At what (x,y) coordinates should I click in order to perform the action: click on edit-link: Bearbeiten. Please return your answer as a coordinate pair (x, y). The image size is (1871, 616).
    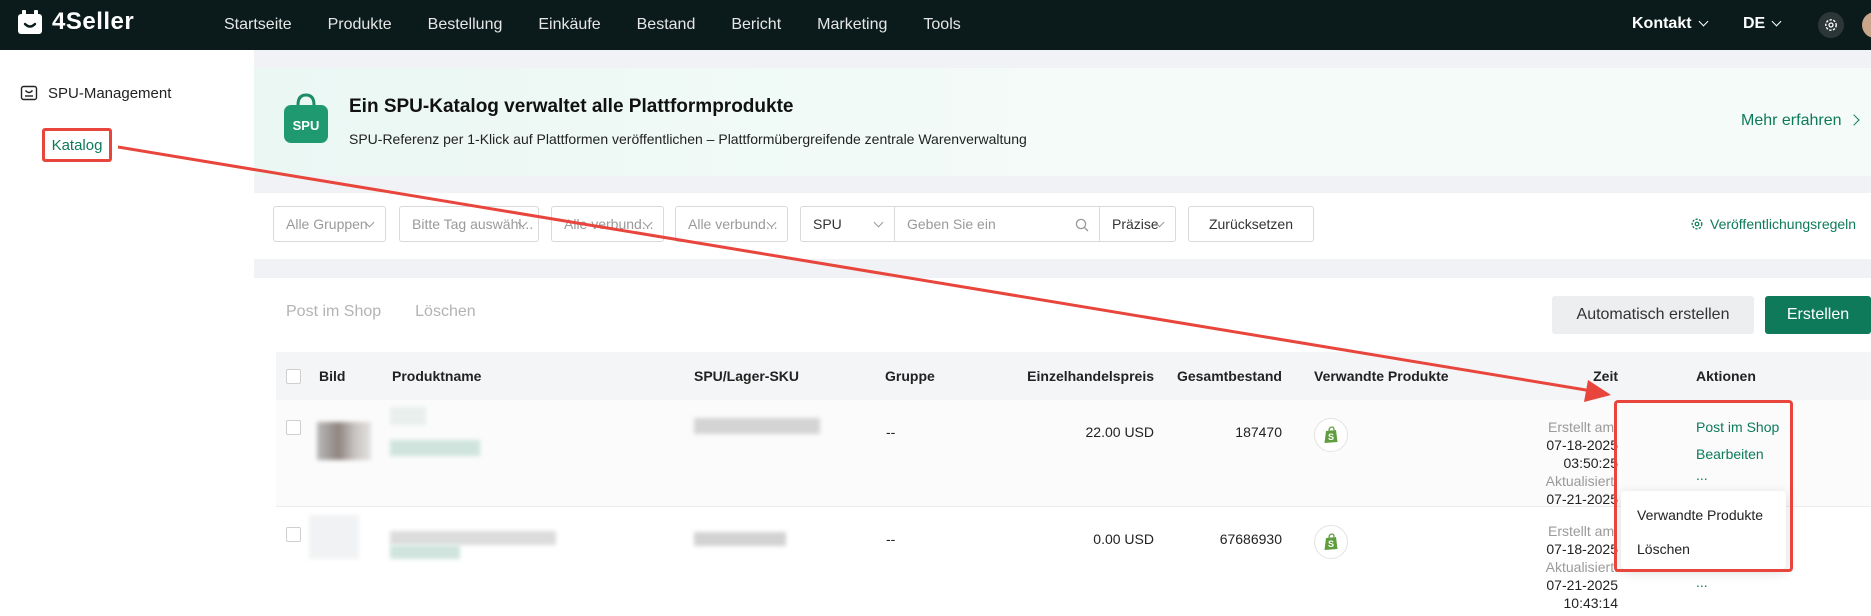
    Looking at the image, I should click on (1737, 454).